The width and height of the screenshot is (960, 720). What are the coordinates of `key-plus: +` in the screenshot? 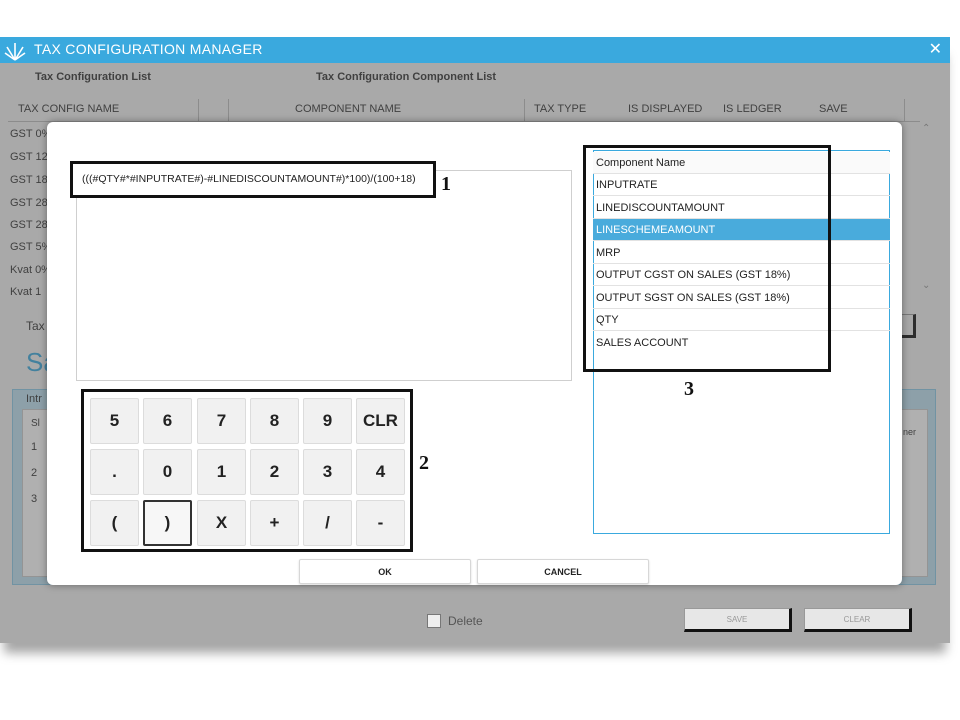 It's located at (274, 523).